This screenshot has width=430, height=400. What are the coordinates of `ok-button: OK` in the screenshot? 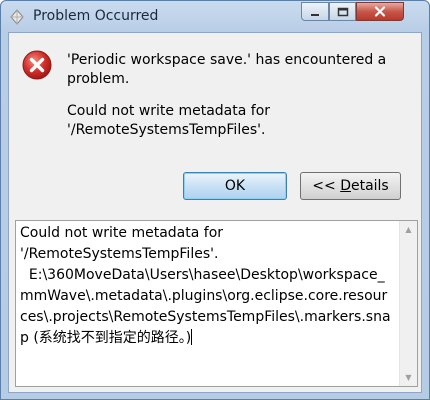 It's located at (235, 186).